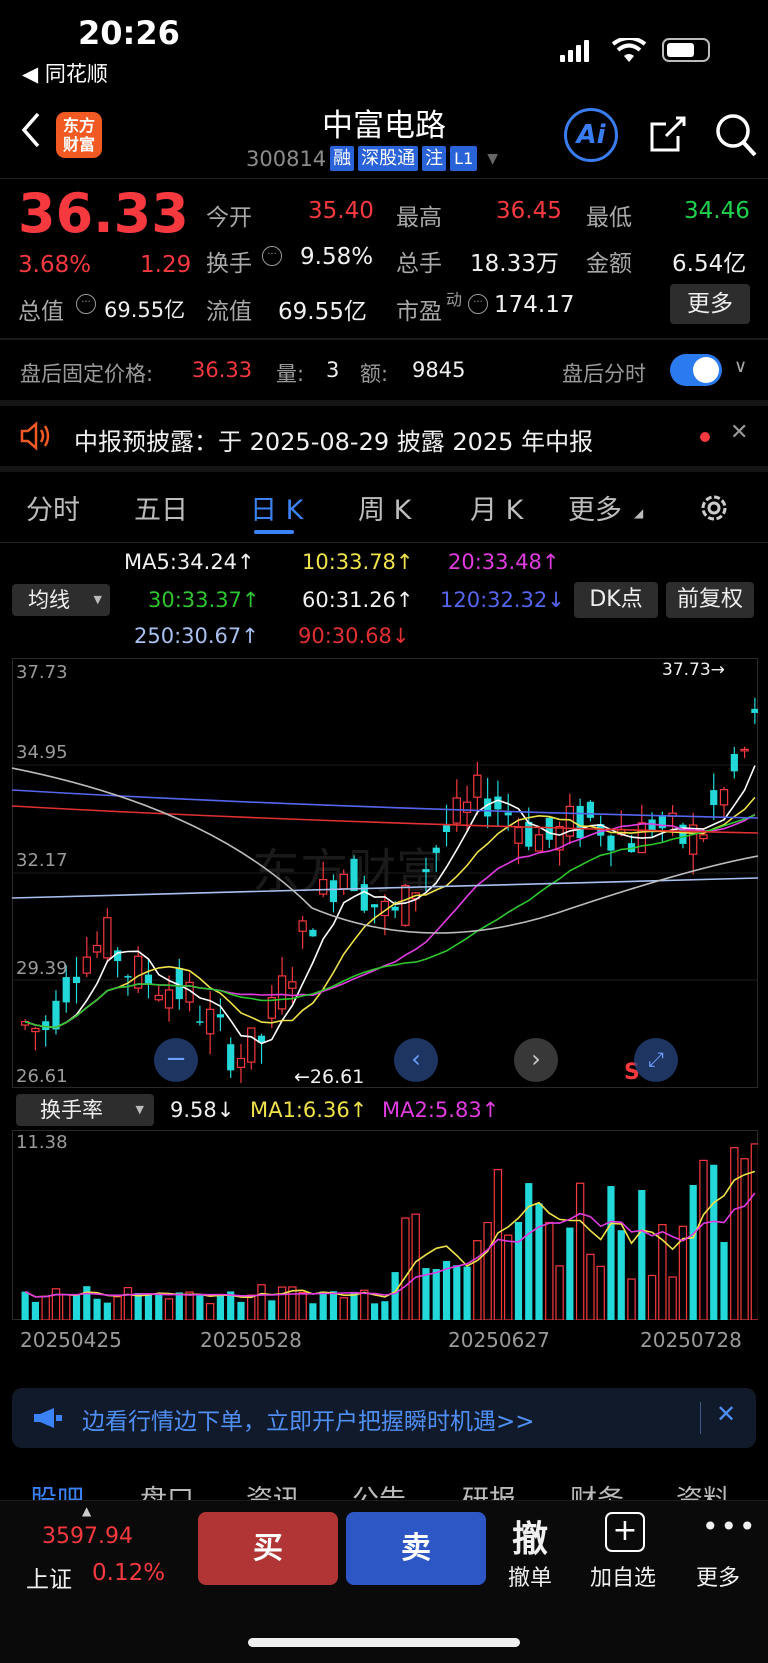  Describe the element at coordinates (276, 507) in the screenshot. I see `tab-daily-k: 日 K` at that location.